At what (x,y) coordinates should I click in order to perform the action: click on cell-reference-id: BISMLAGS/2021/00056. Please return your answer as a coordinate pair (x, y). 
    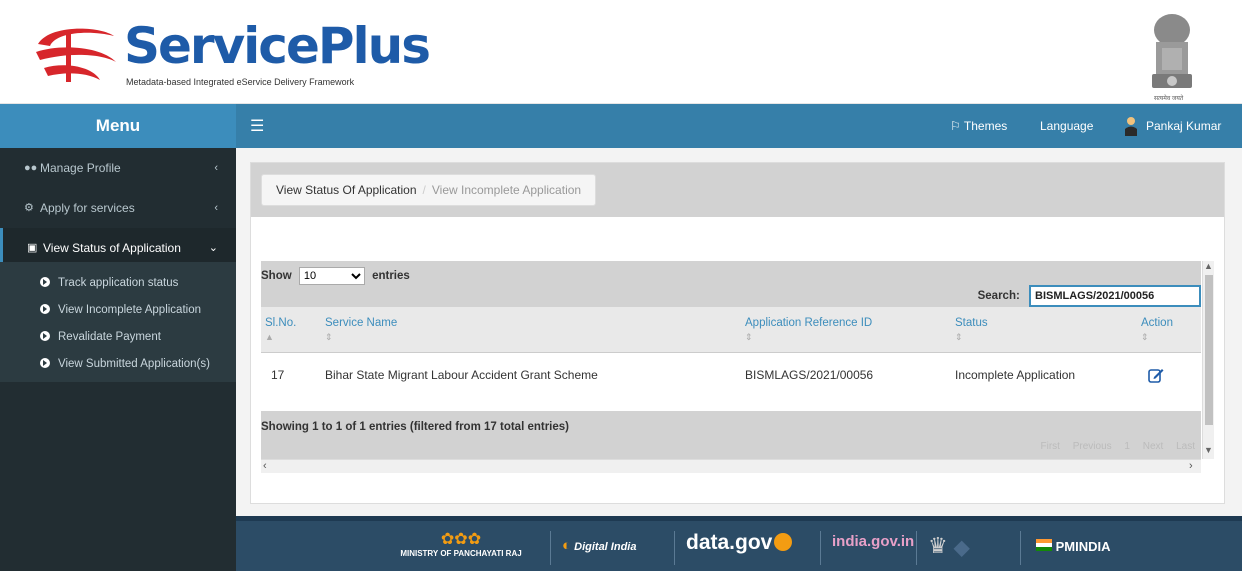
    Looking at the image, I should click on (809, 375).